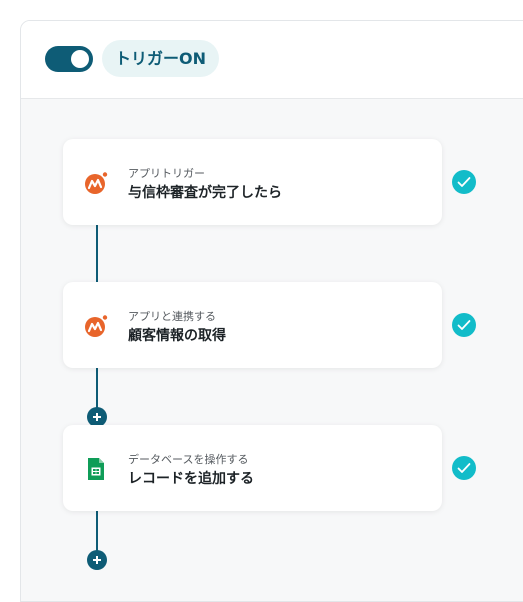  Describe the element at coordinates (97, 255) in the screenshot. I see `connector-line` at that location.